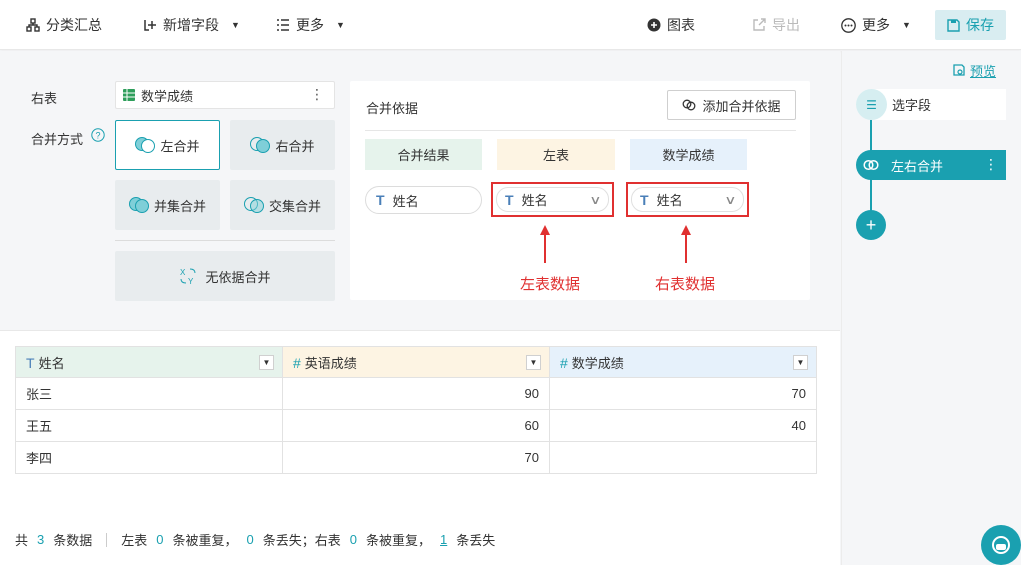  I want to click on annotation-arrow-left, so click(545, 248).